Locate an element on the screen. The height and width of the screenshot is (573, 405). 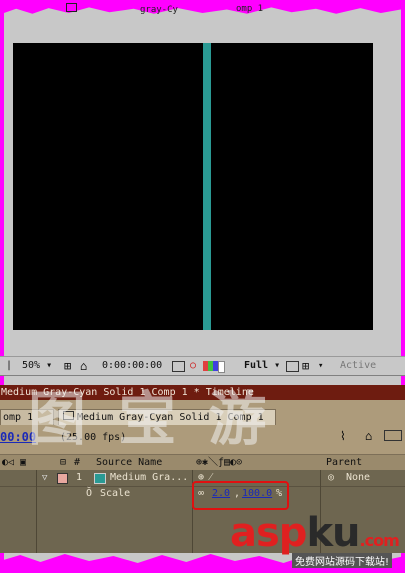
camera-snapshot-icon is located at coordinates (178, 366).